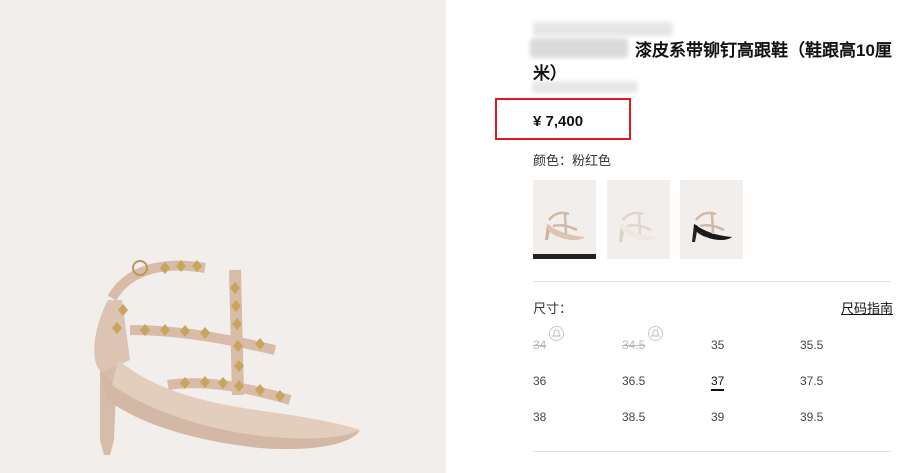 Image resolution: width=919 pixels, height=473 pixels. I want to click on product-title: 漆皮系带铆钉高跟鞋（鞋跟高10厘米）, so click(712, 62).